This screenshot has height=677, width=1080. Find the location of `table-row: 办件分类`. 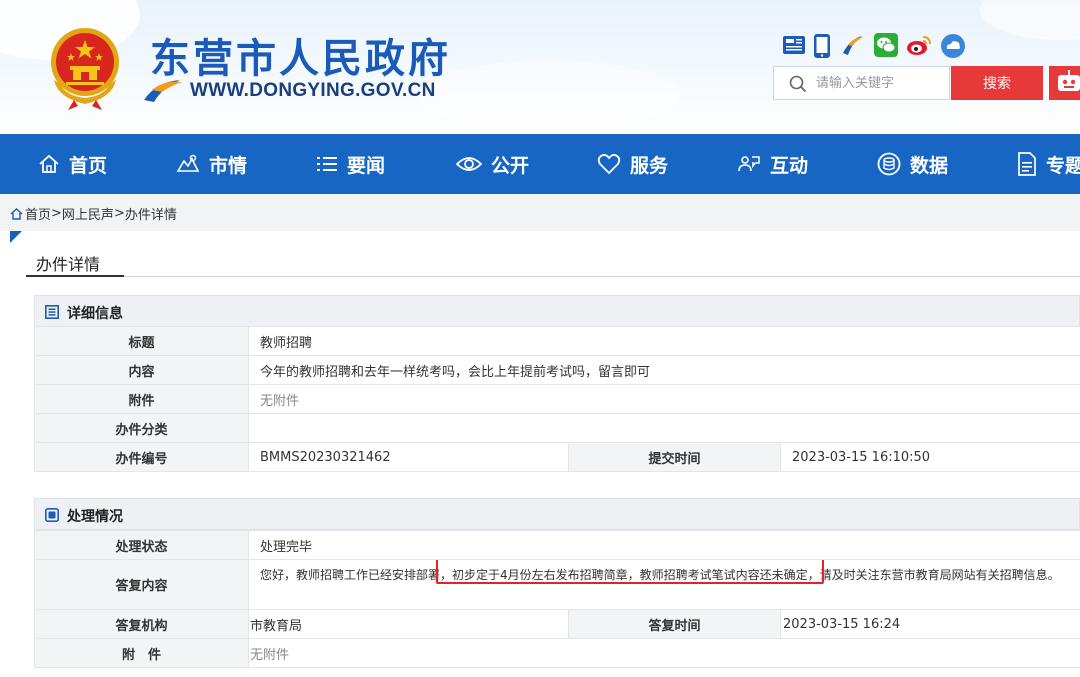

table-row: 办件分类 is located at coordinates (557, 428).